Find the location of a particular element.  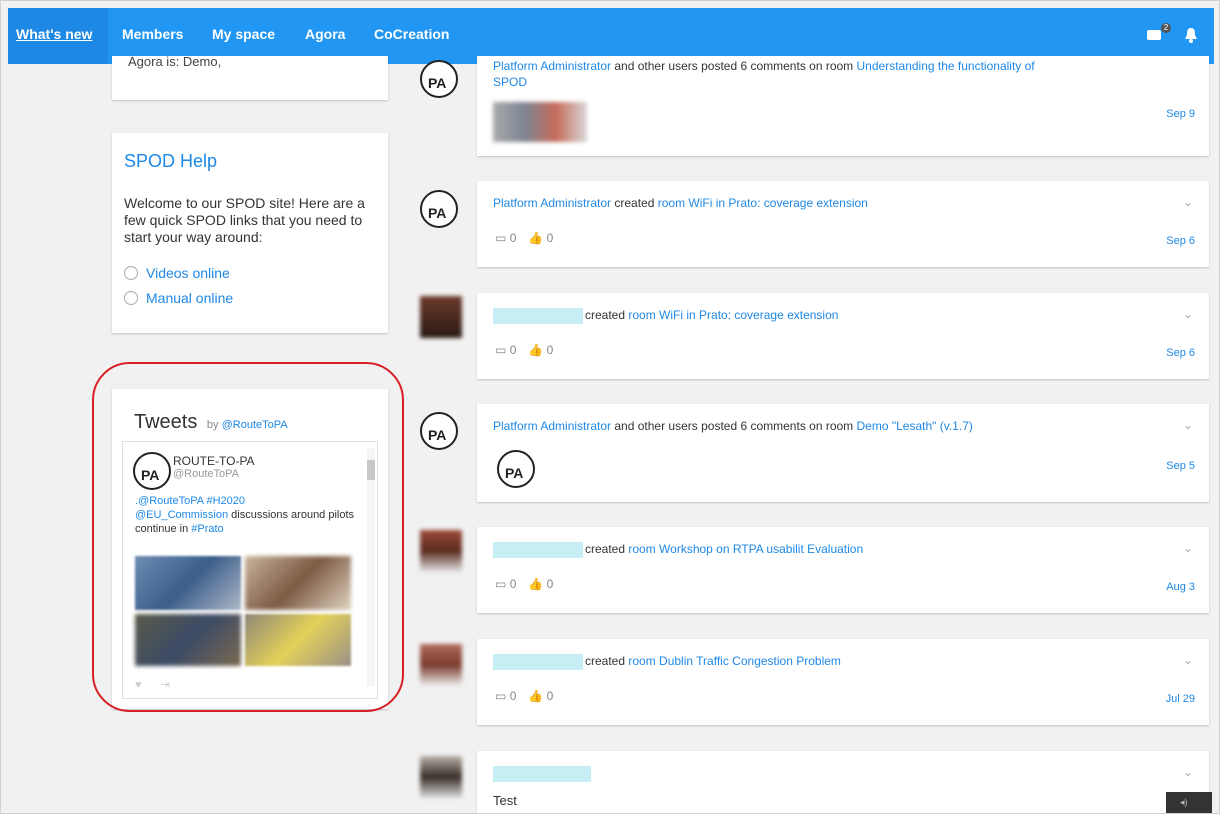

manual-online-link: Manual online is located at coordinates (178, 298).